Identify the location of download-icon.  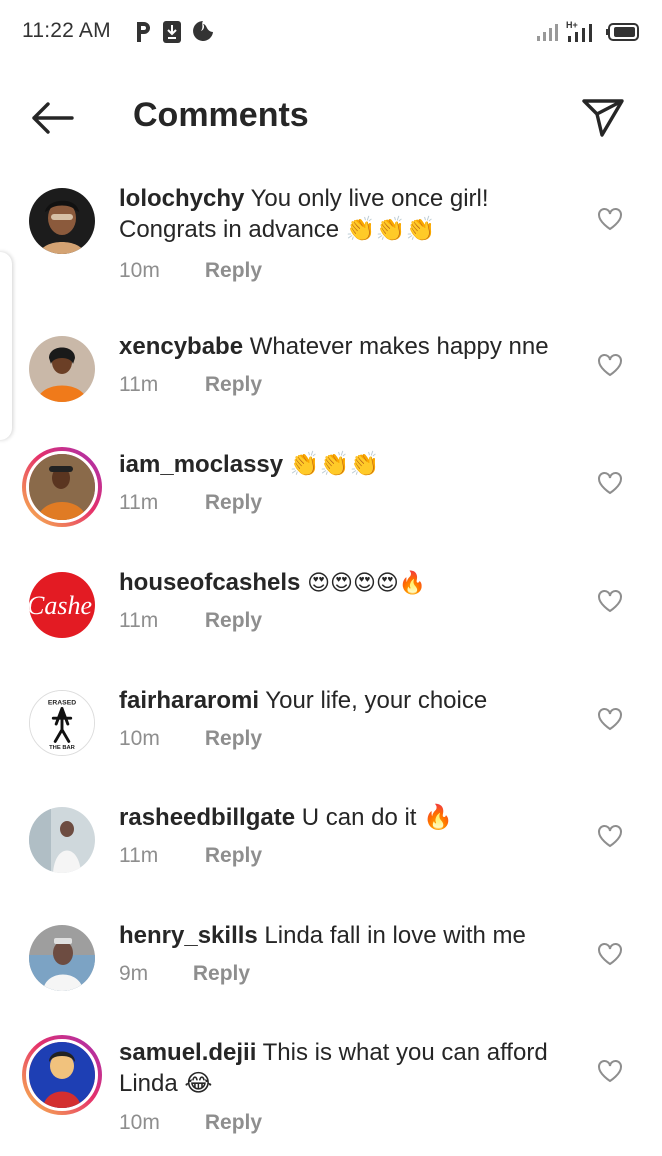
(172, 32).